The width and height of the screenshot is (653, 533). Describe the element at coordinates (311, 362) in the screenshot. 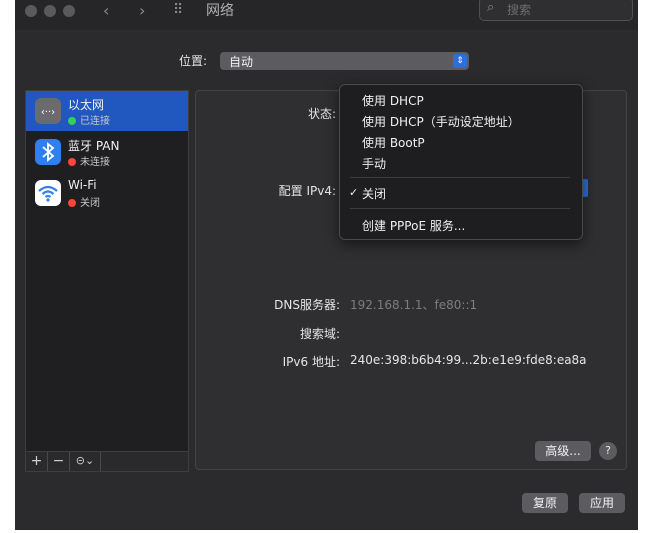

I see `ipv6-address-label: IPv6 地址:` at that location.